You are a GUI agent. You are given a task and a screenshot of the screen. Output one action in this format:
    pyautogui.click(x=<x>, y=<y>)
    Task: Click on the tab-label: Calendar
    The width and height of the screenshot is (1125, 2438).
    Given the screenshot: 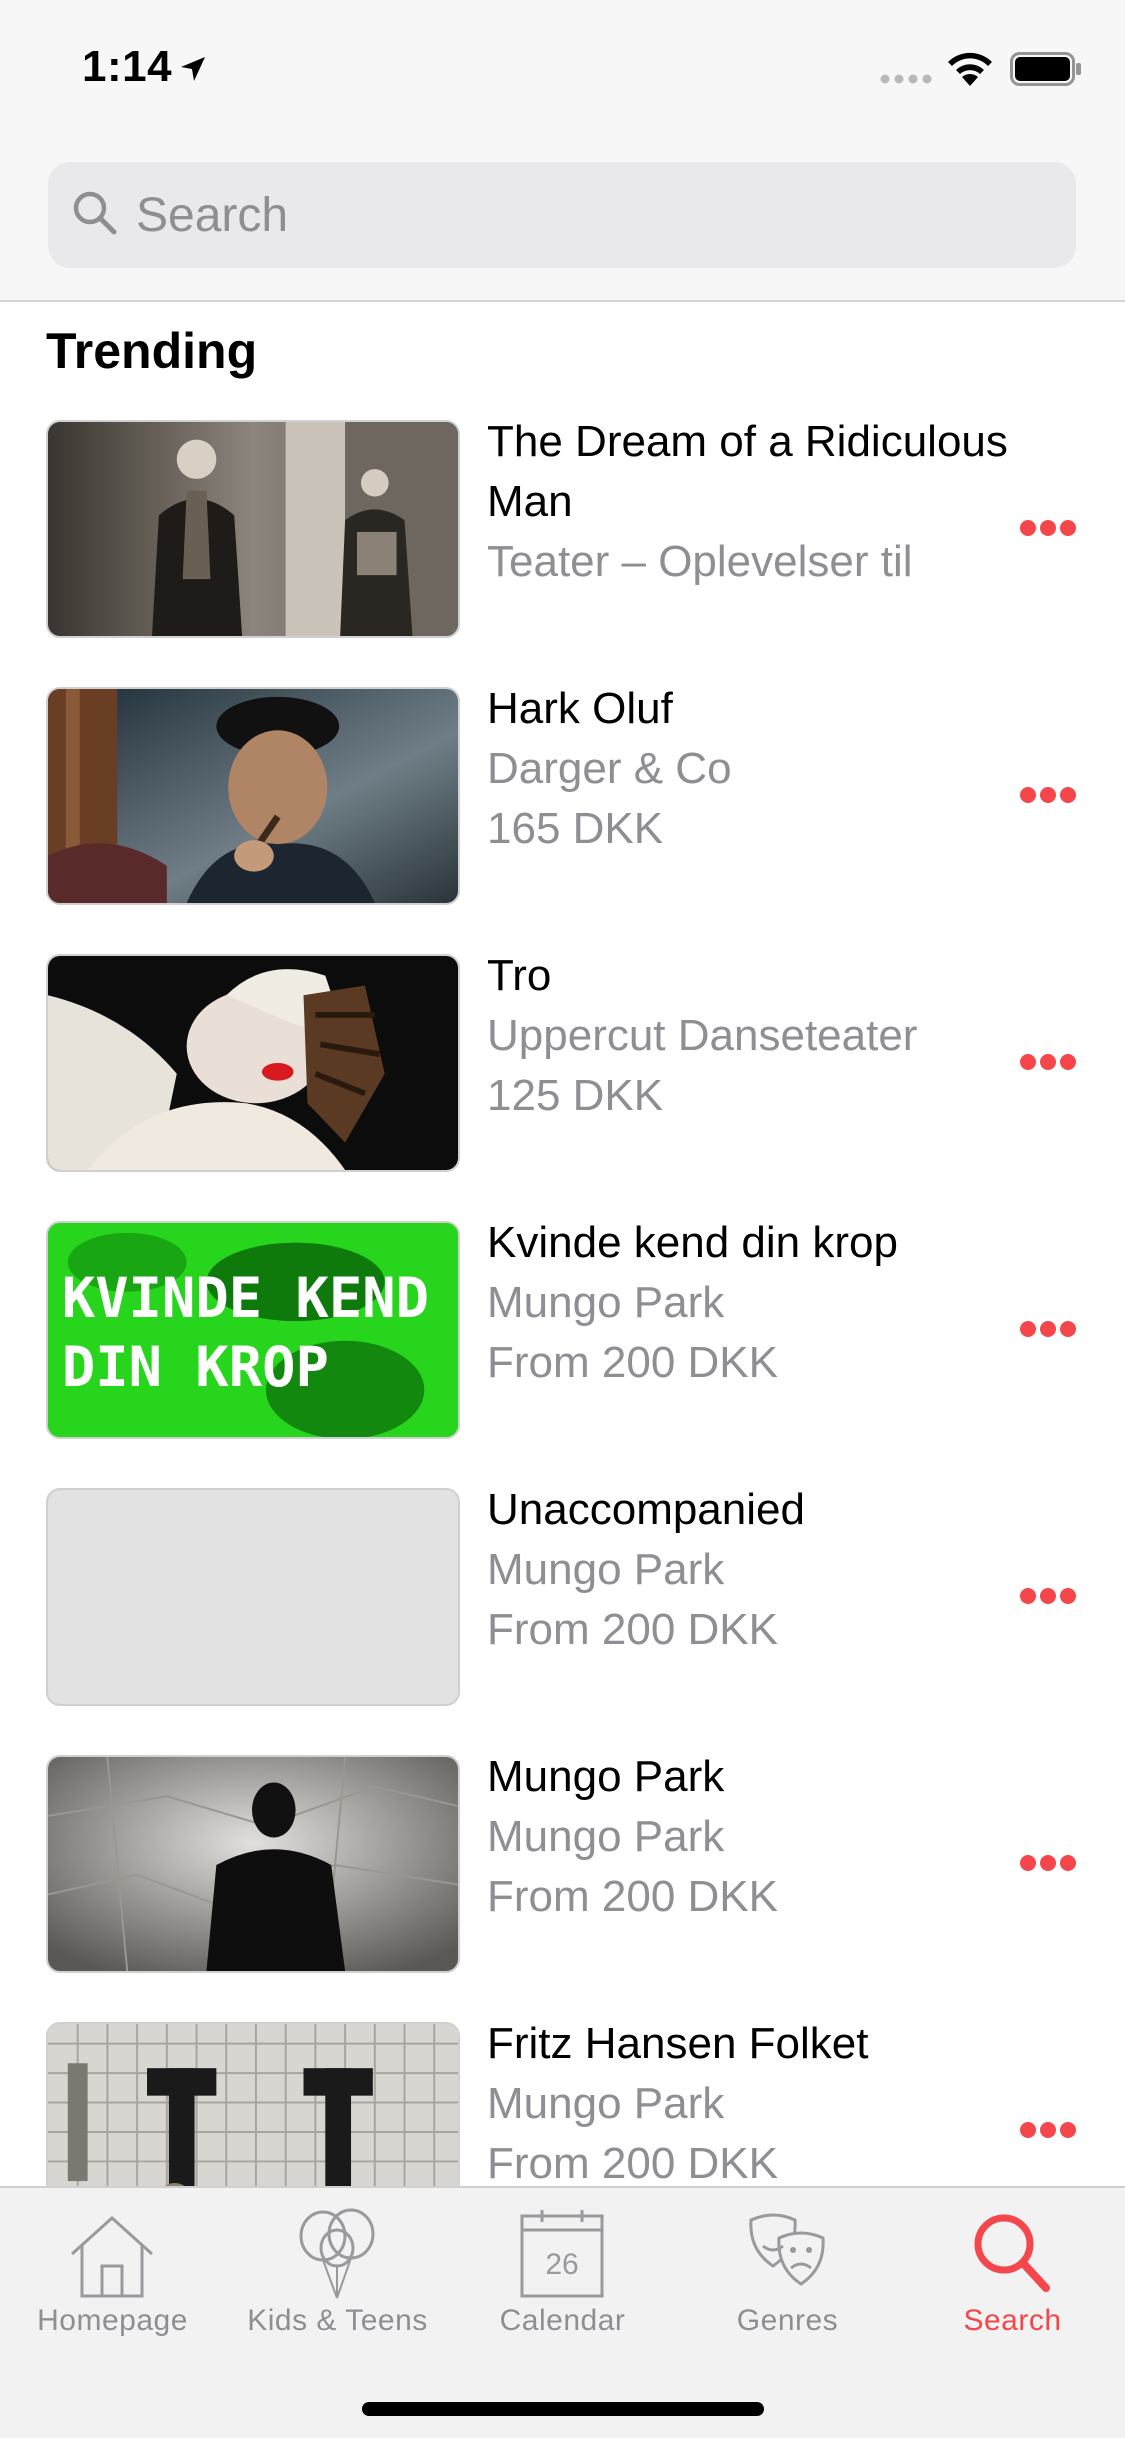 What is the action you would take?
    pyautogui.click(x=562, y=2320)
    